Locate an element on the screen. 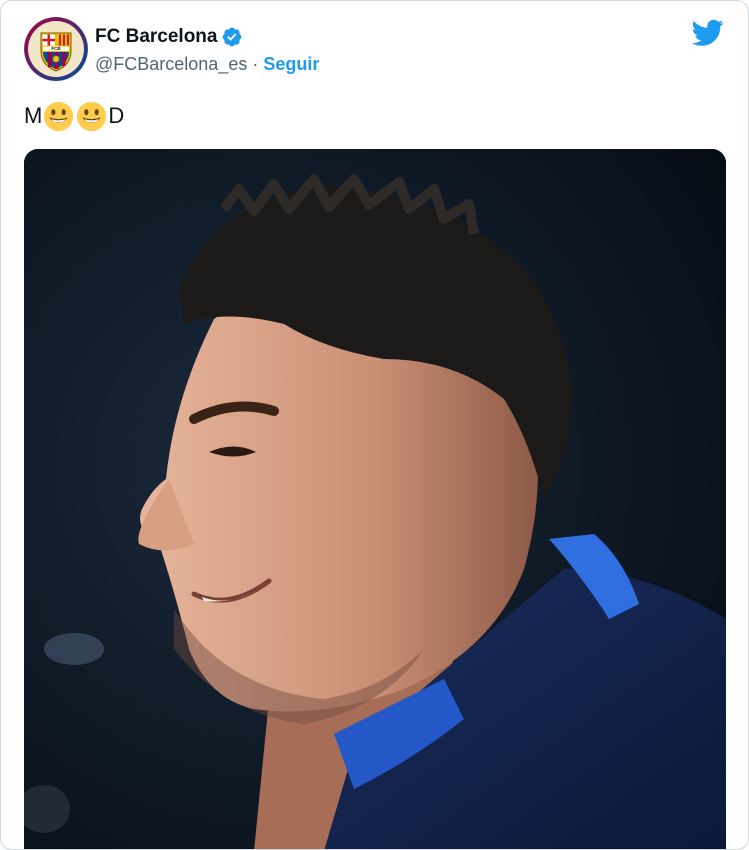 This screenshot has height=850, width=749. handle-row: @FCBarcelona_es · Seguir is located at coordinates (207, 64).